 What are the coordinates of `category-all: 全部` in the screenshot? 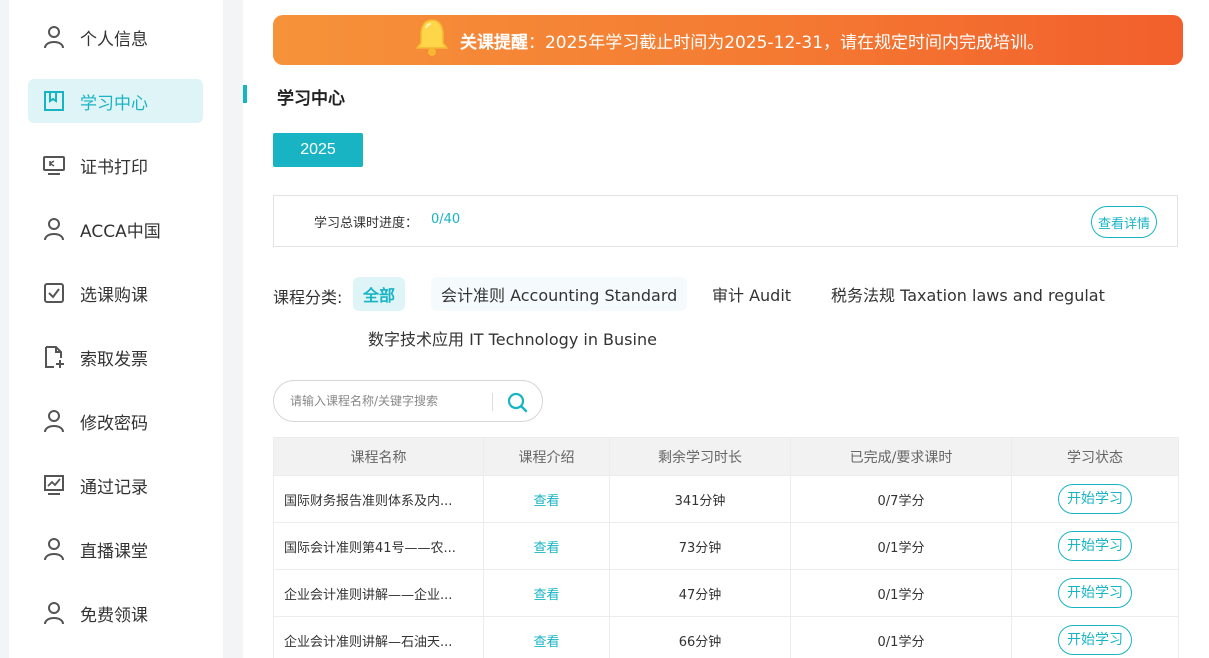 It's located at (379, 294).